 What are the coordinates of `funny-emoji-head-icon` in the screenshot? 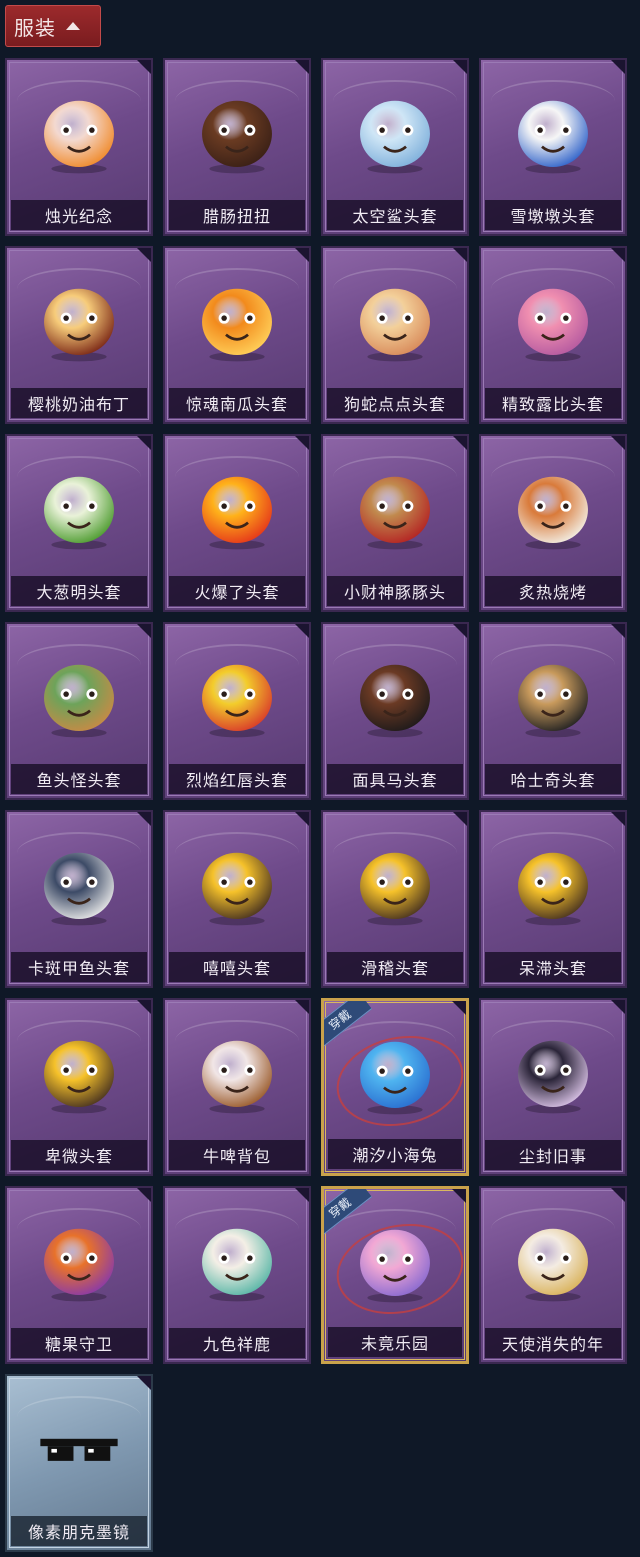 It's located at (395, 889).